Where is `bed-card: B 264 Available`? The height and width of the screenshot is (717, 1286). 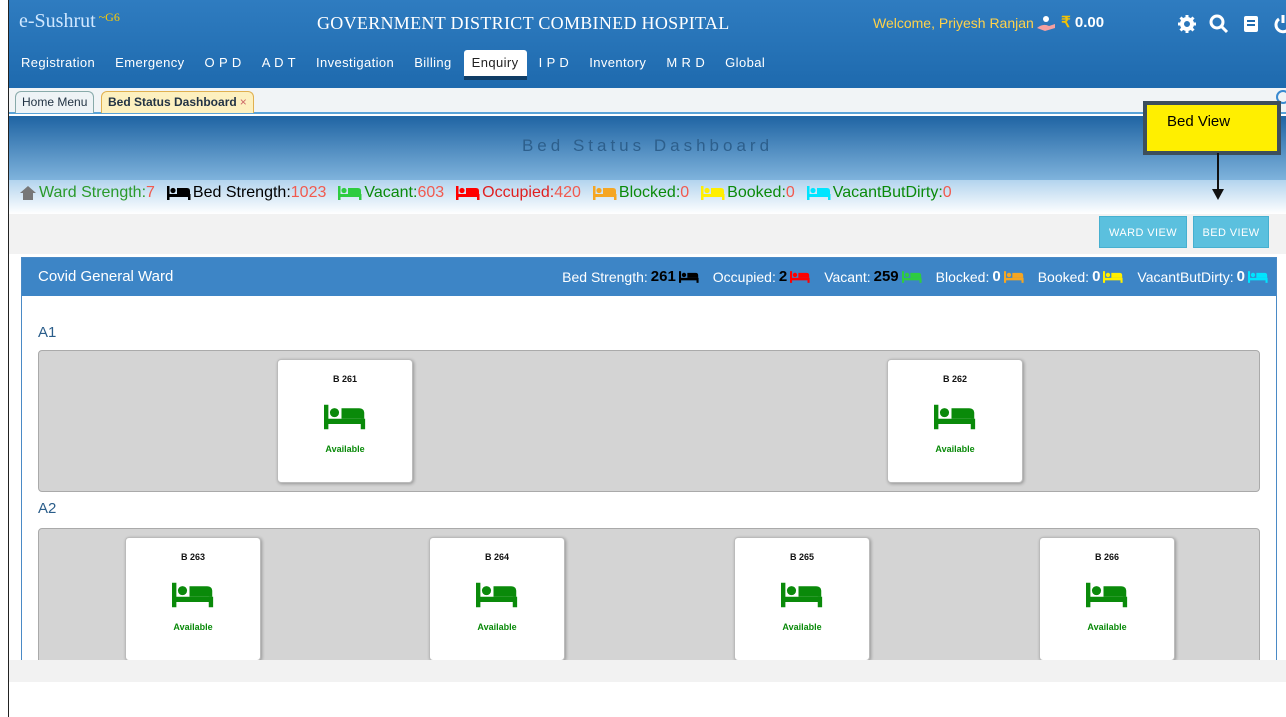
bed-card: B 264 Available is located at coordinates (497, 599).